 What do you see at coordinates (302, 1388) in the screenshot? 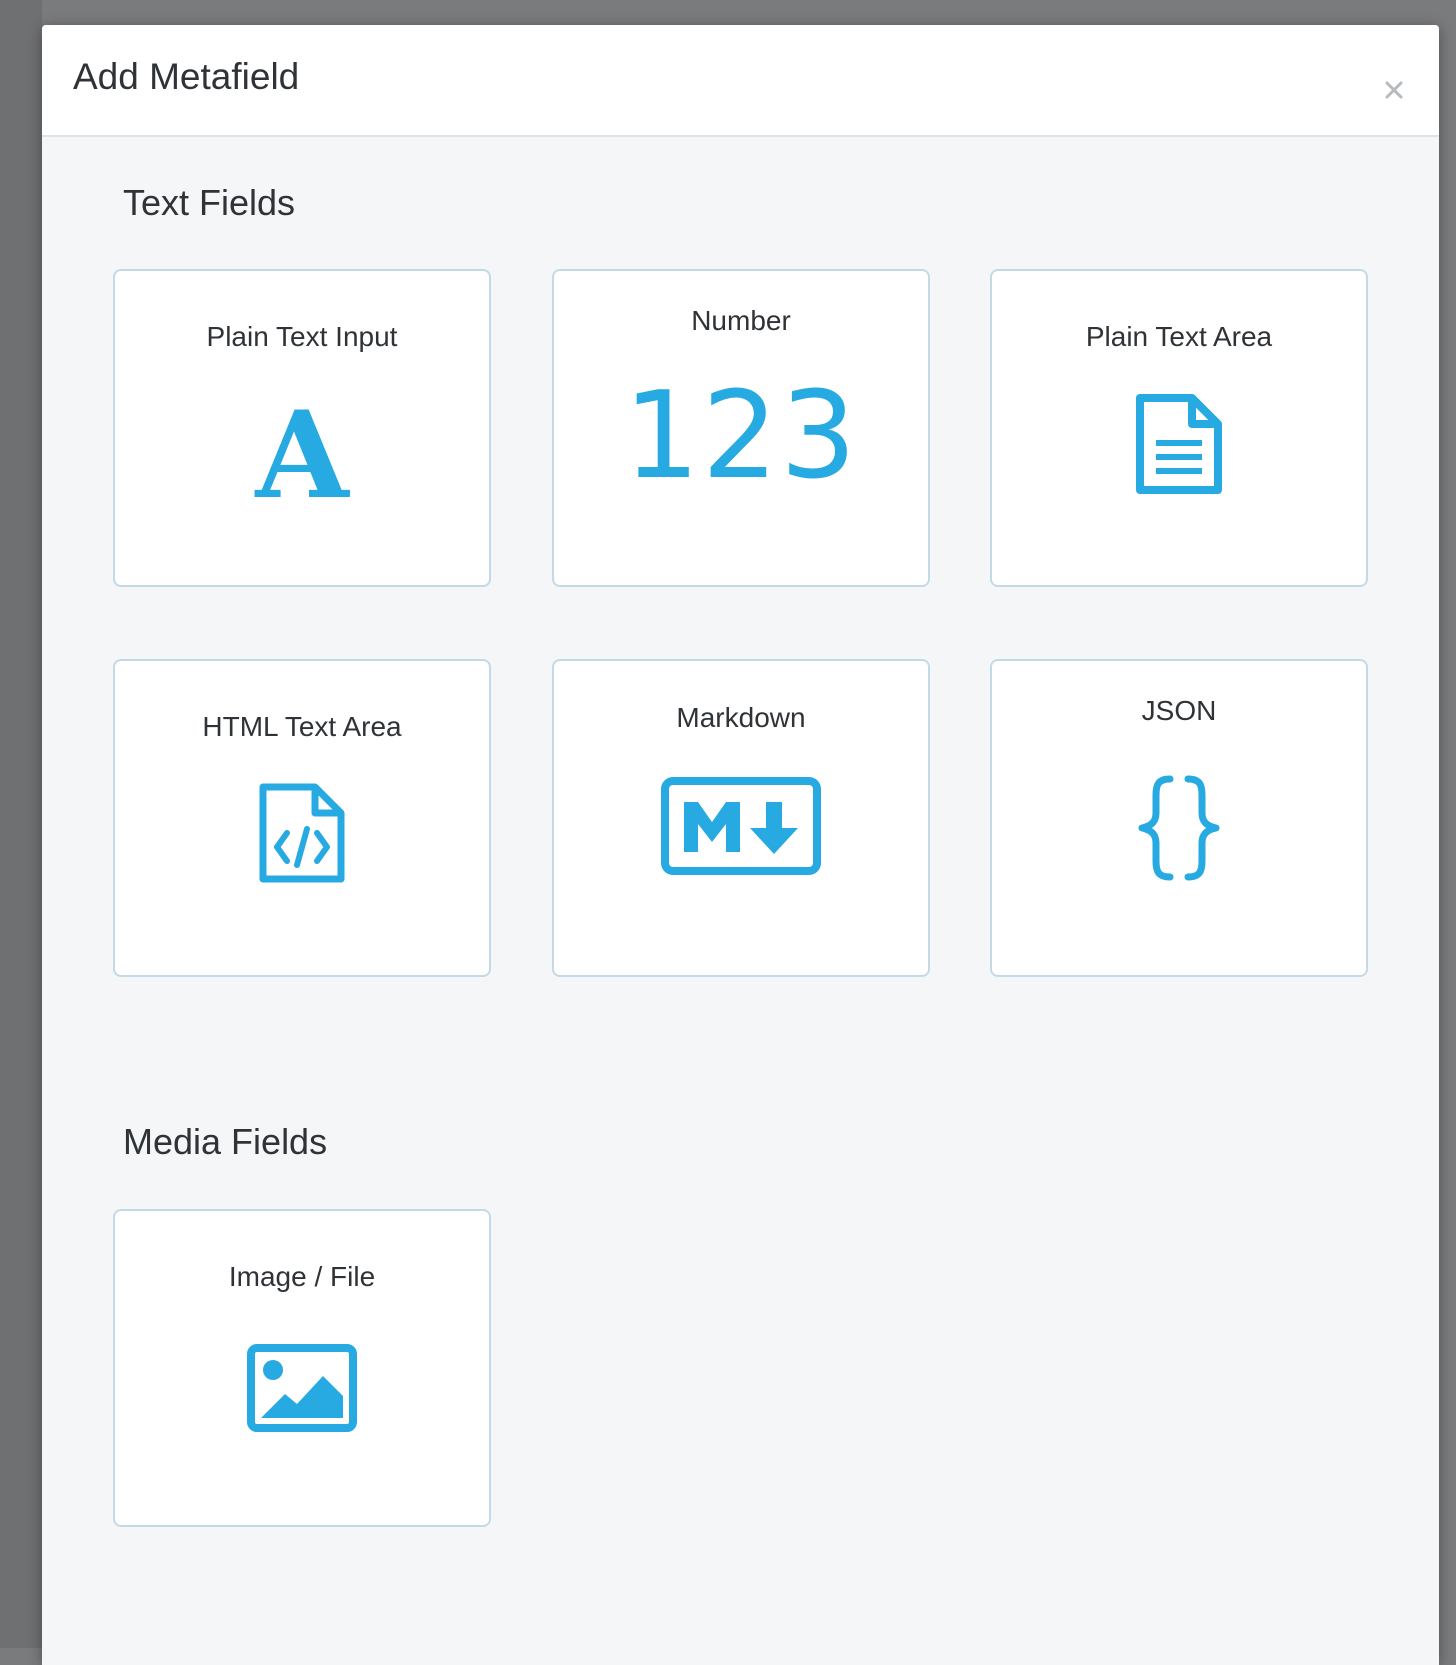
I see `image-icon` at bounding box center [302, 1388].